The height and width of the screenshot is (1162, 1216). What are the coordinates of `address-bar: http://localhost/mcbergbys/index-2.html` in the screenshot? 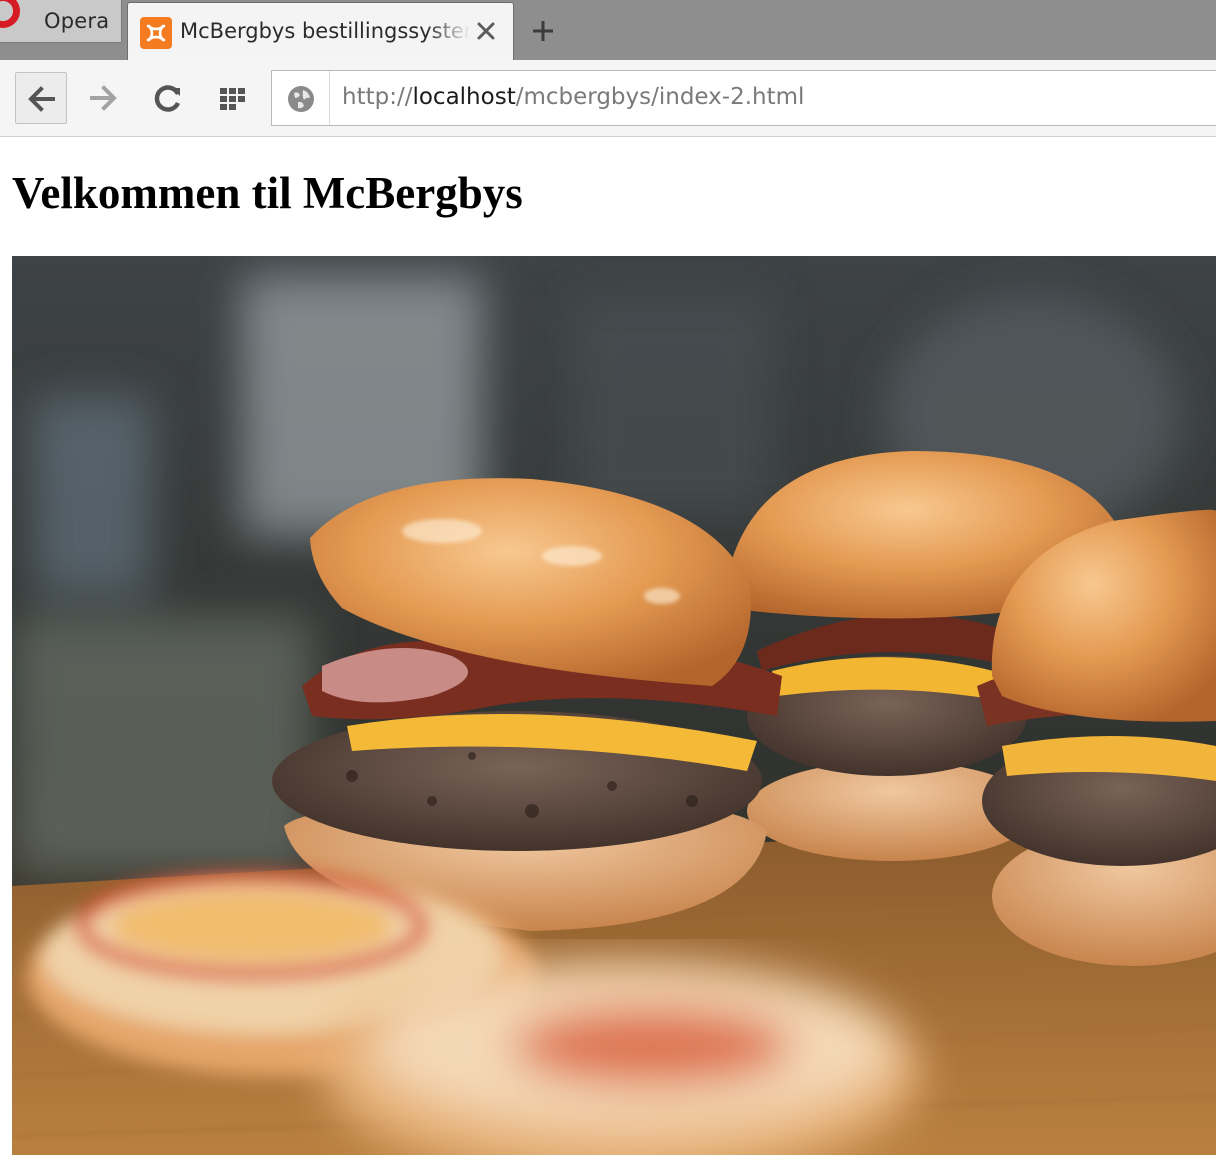 It's located at (743, 98).